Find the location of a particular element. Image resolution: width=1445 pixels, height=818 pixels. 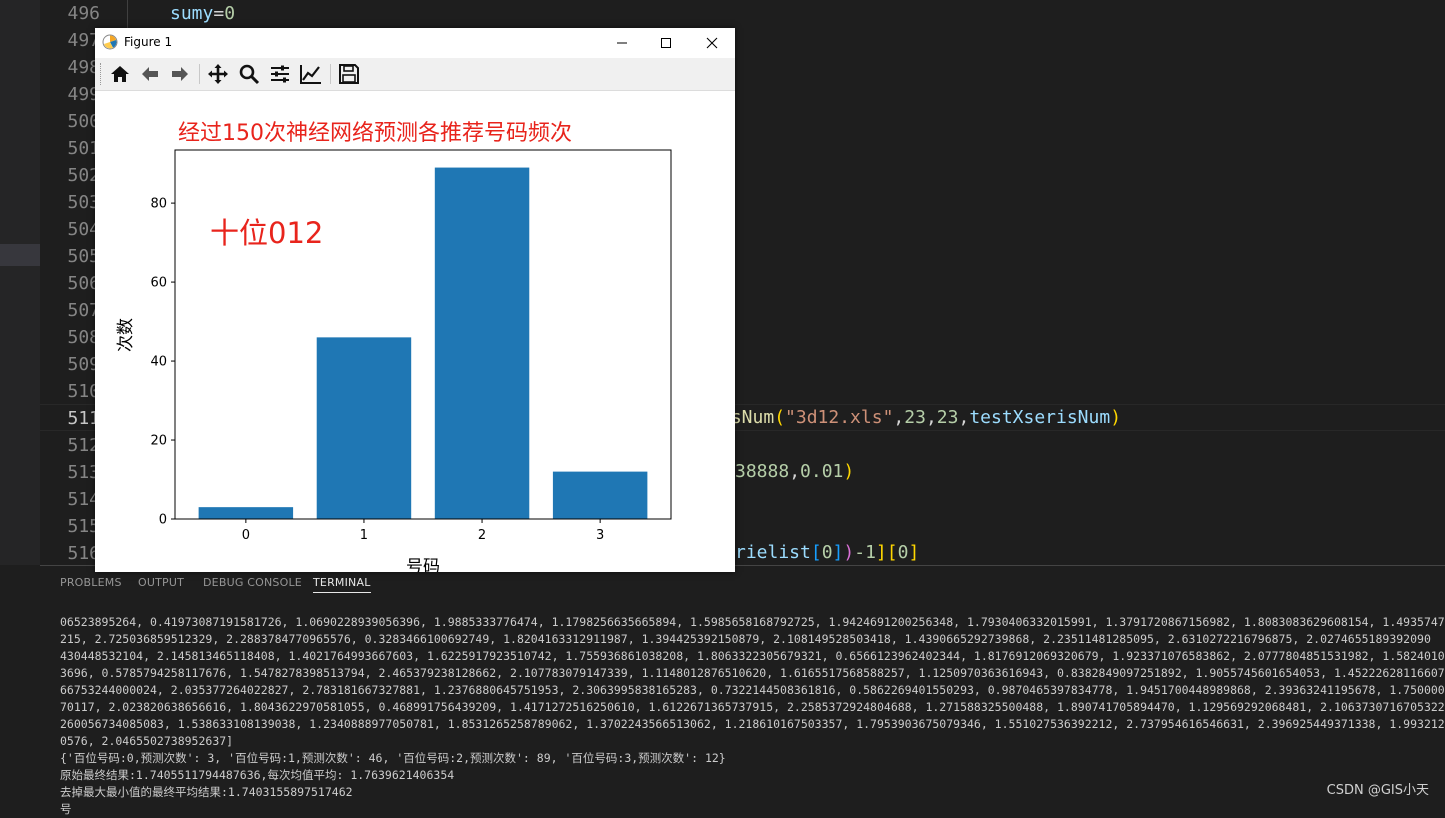

code-token: -1 is located at coordinates (865, 552).